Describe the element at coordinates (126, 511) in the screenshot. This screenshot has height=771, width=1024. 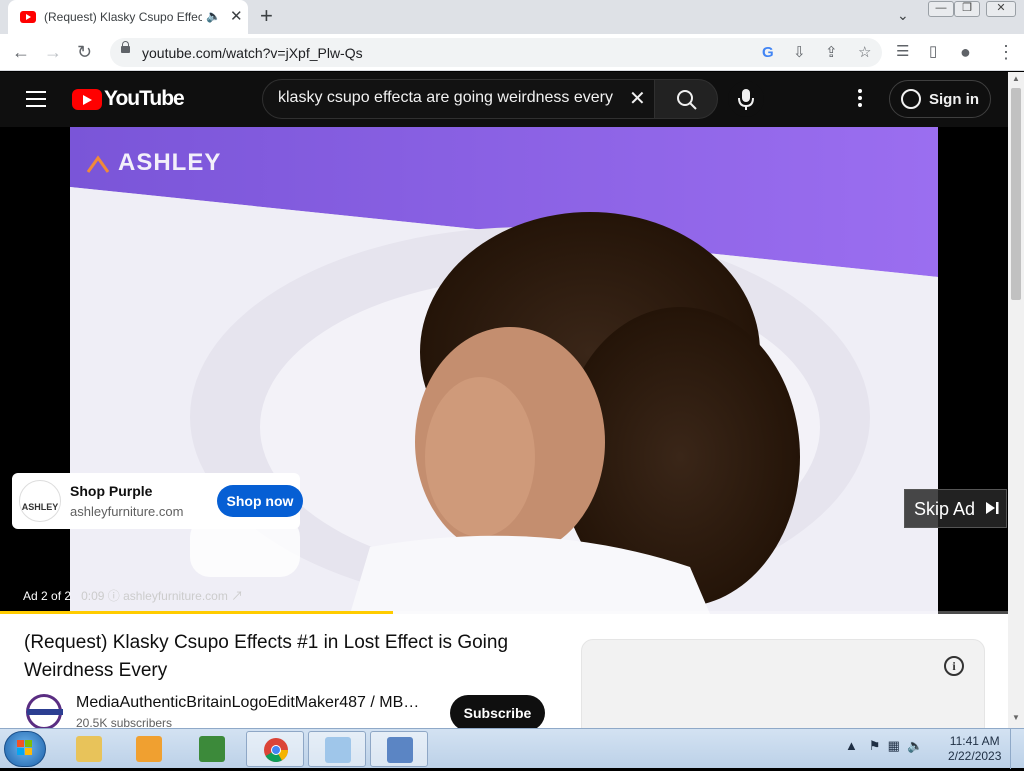
I see `ad-card-domain: ashleyfurniture.com` at that location.